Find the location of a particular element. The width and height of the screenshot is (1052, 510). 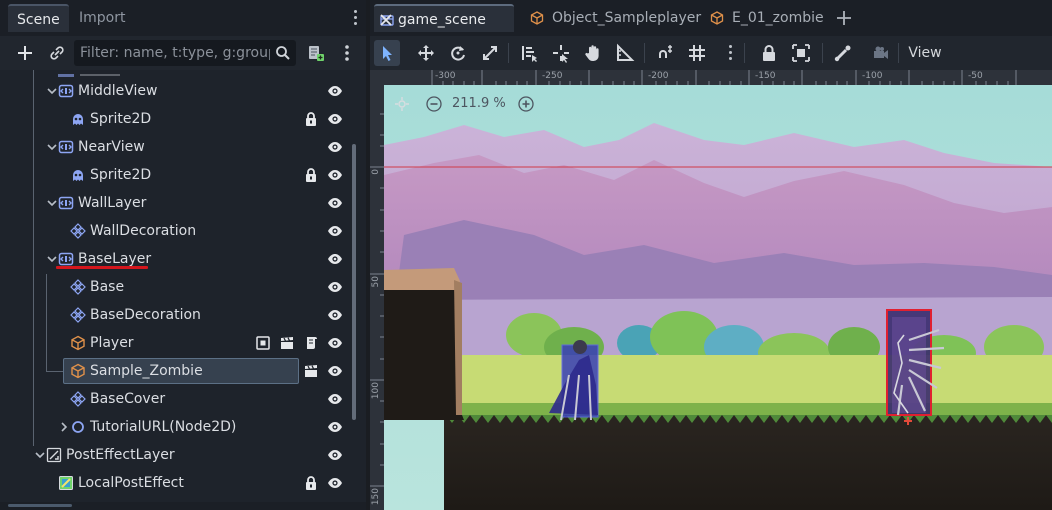

tree-row-label: Sprite2D is located at coordinates (121, 175).